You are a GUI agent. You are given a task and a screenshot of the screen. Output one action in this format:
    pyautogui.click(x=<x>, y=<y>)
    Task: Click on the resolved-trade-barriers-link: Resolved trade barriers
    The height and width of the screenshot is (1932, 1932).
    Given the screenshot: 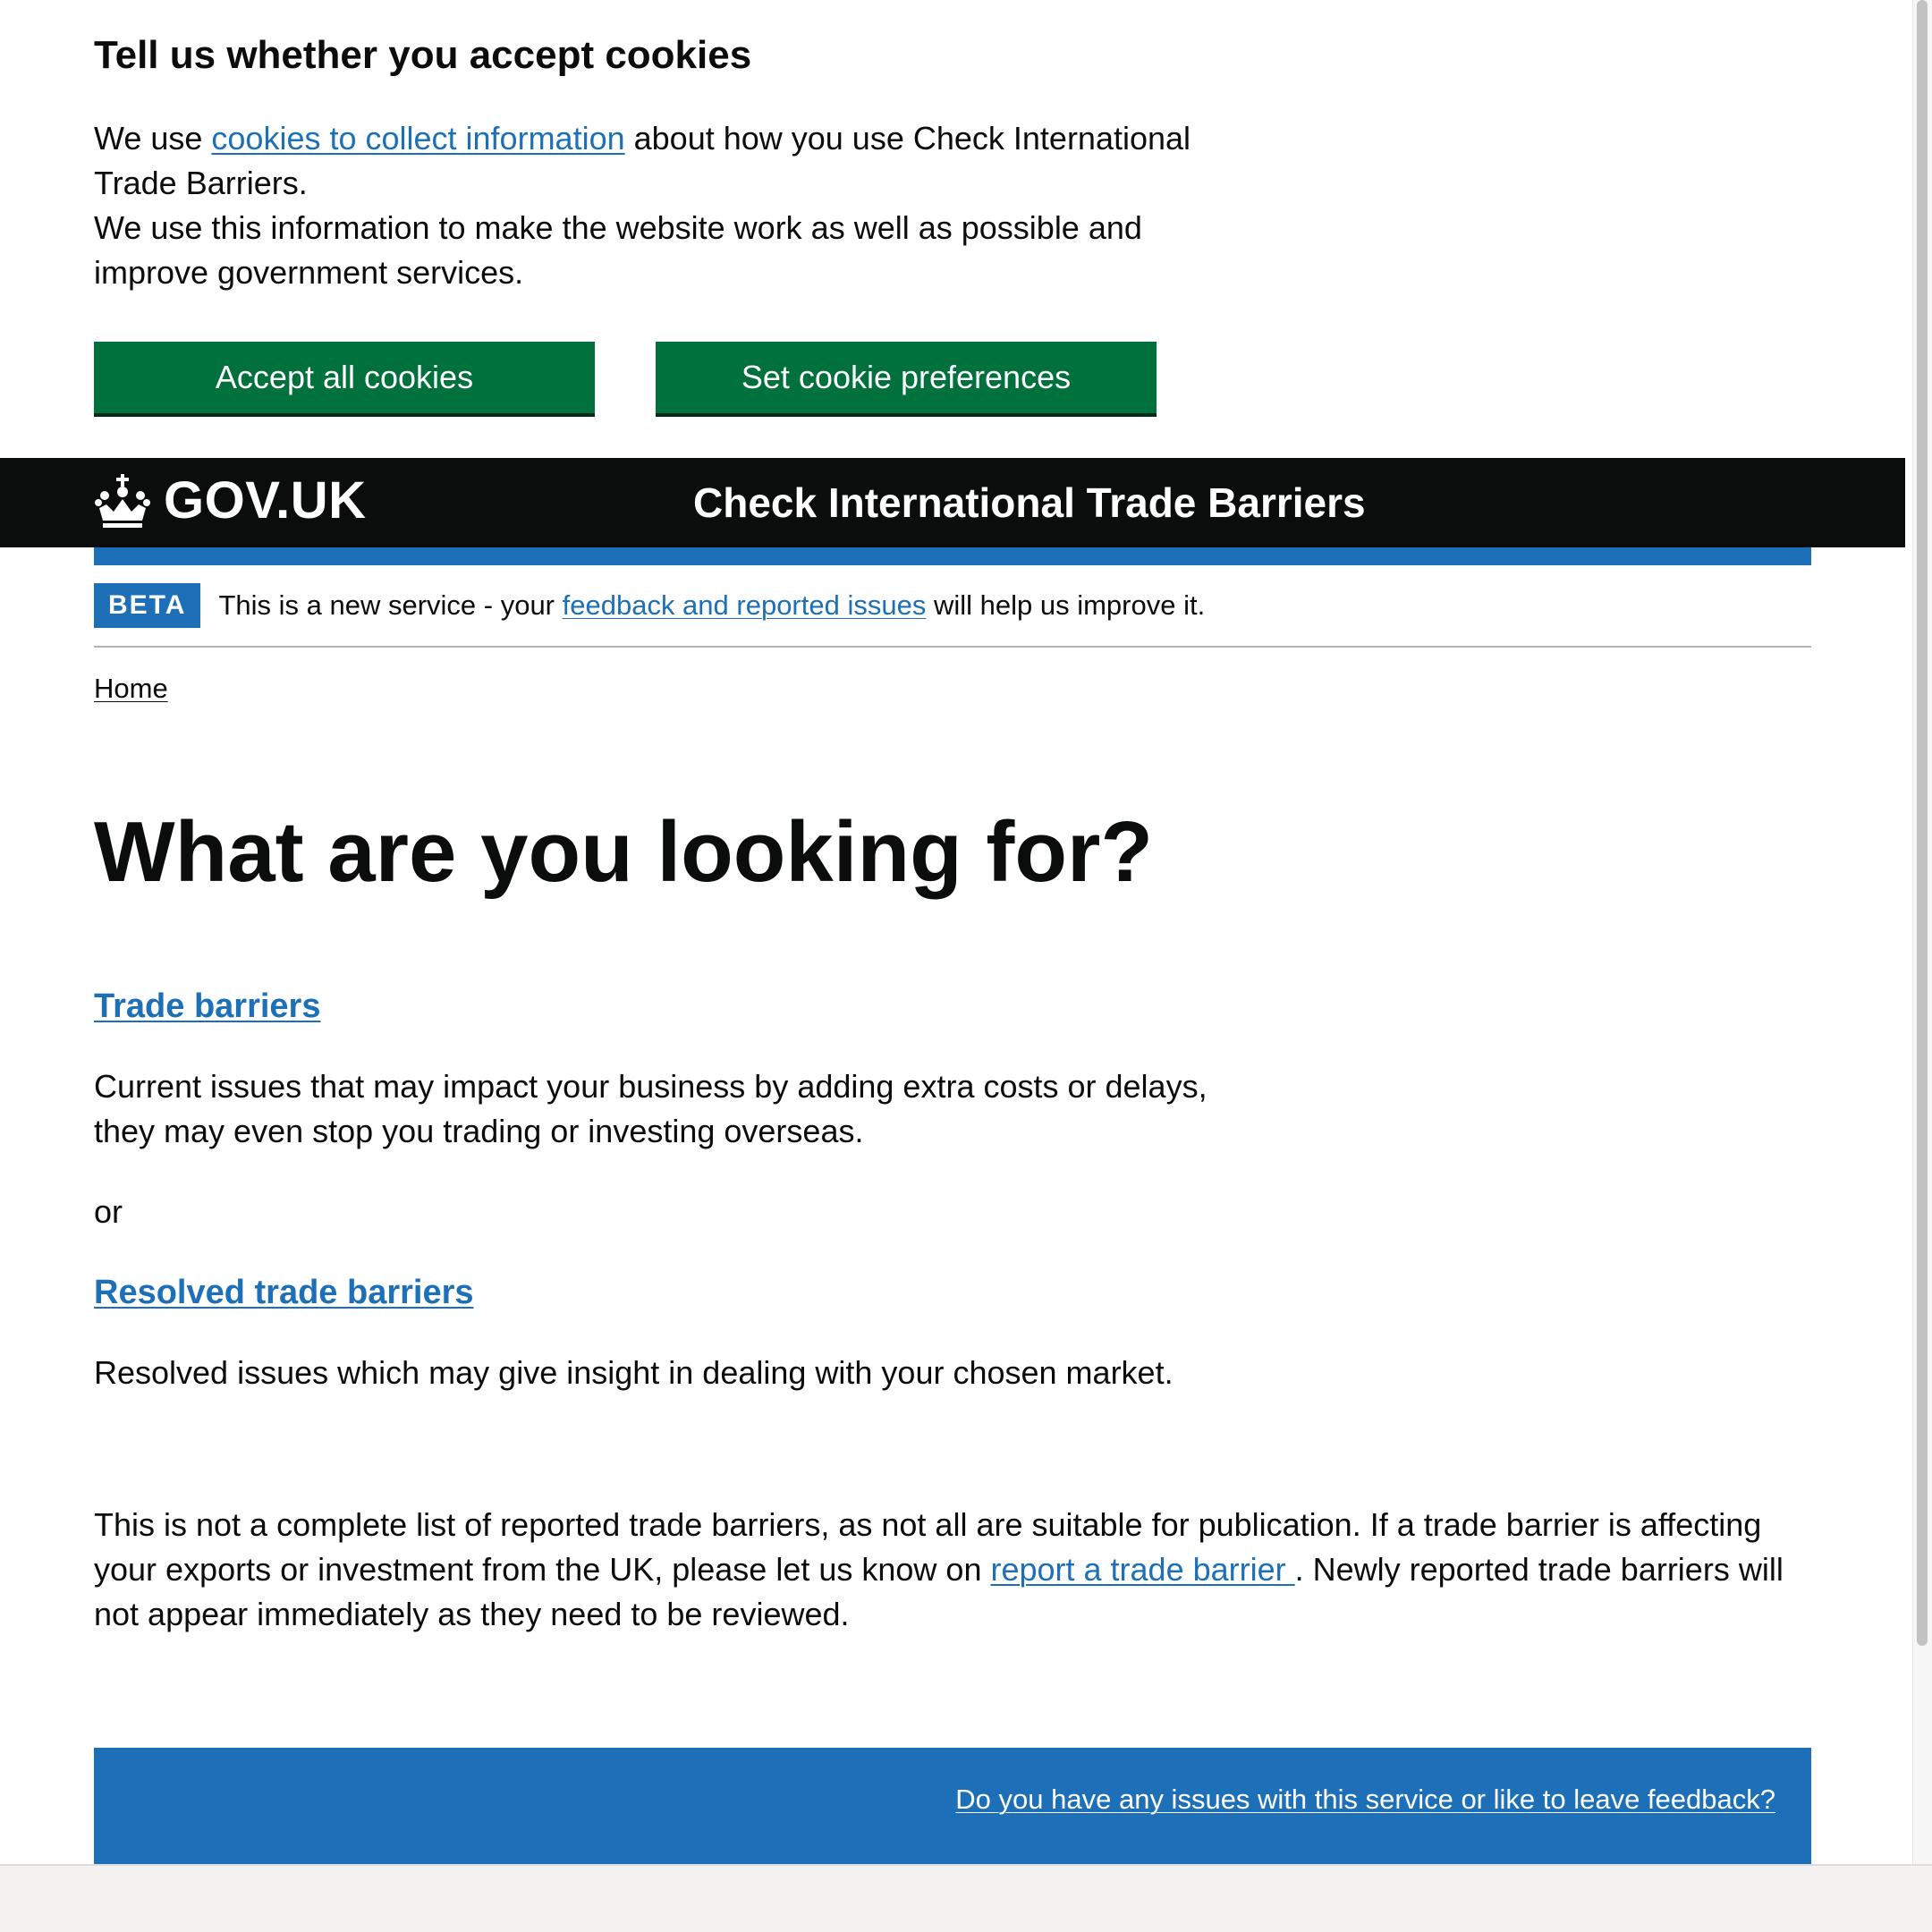 What is the action you would take?
    pyautogui.click(x=284, y=1292)
    